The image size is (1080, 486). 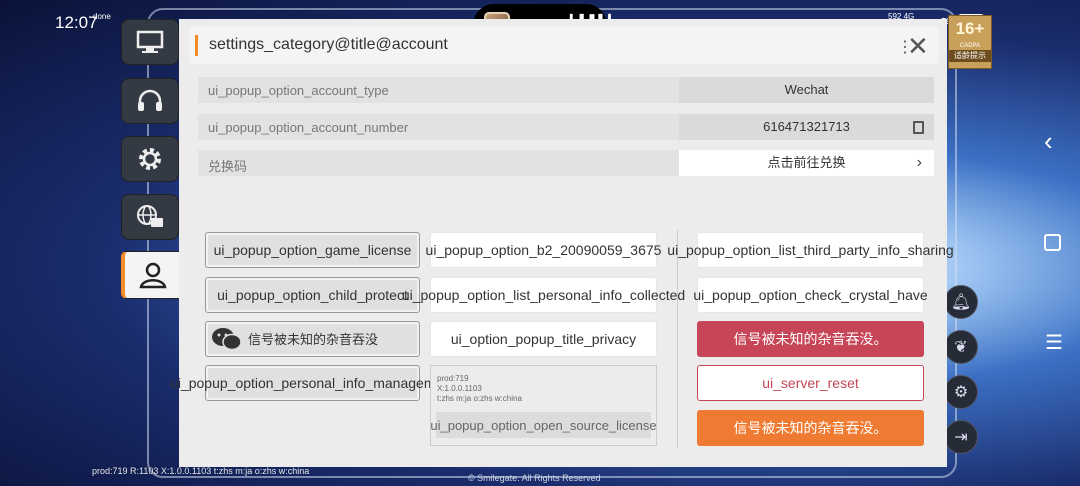 What do you see at coordinates (677, 339) in the screenshot?
I see `column-divider` at bounding box center [677, 339].